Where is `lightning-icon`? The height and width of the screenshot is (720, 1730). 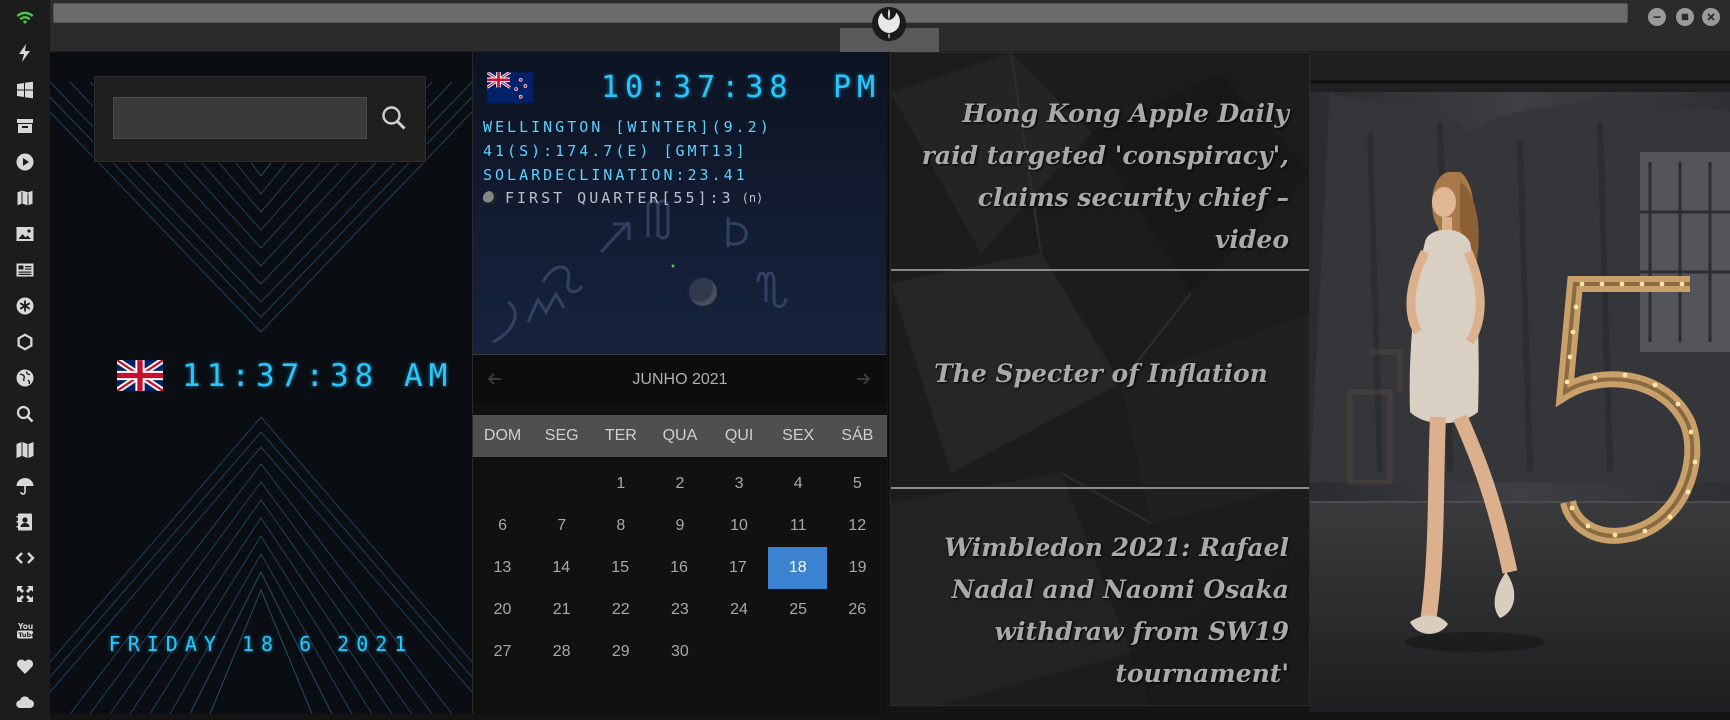
lightning-icon is located at coordinates (25, 53).